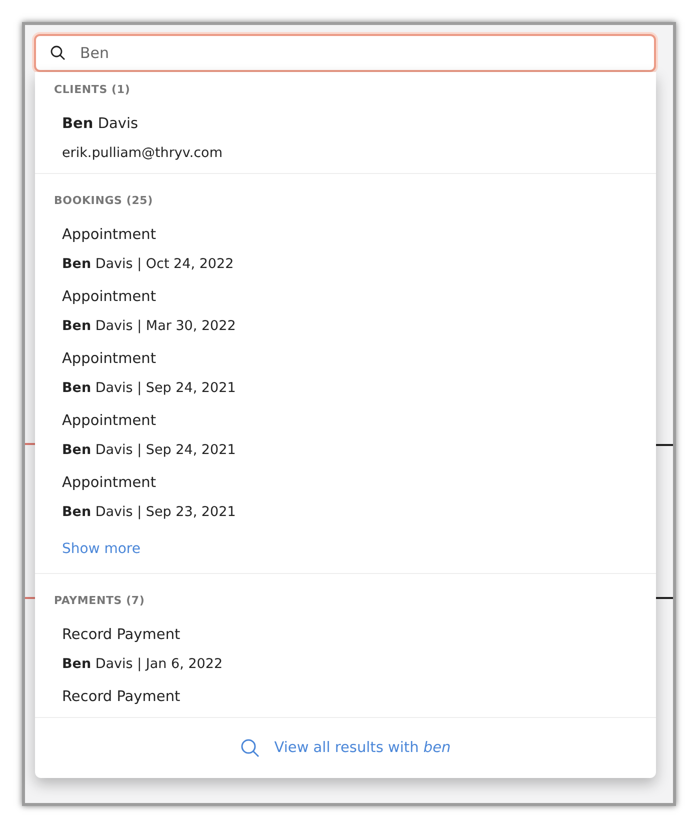 The image size is (698, 828). What do you see at coordinates (143, 664) in the screenshot?
I see `result-detail: Ben Davis | Jan 6, 2022` at bounding box center [143, 664].